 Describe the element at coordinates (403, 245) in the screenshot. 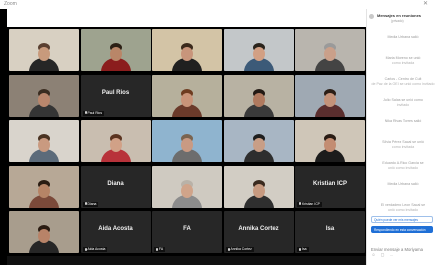

I see `chat-input-field: Enviar mensaje a Moriyama` at that location.